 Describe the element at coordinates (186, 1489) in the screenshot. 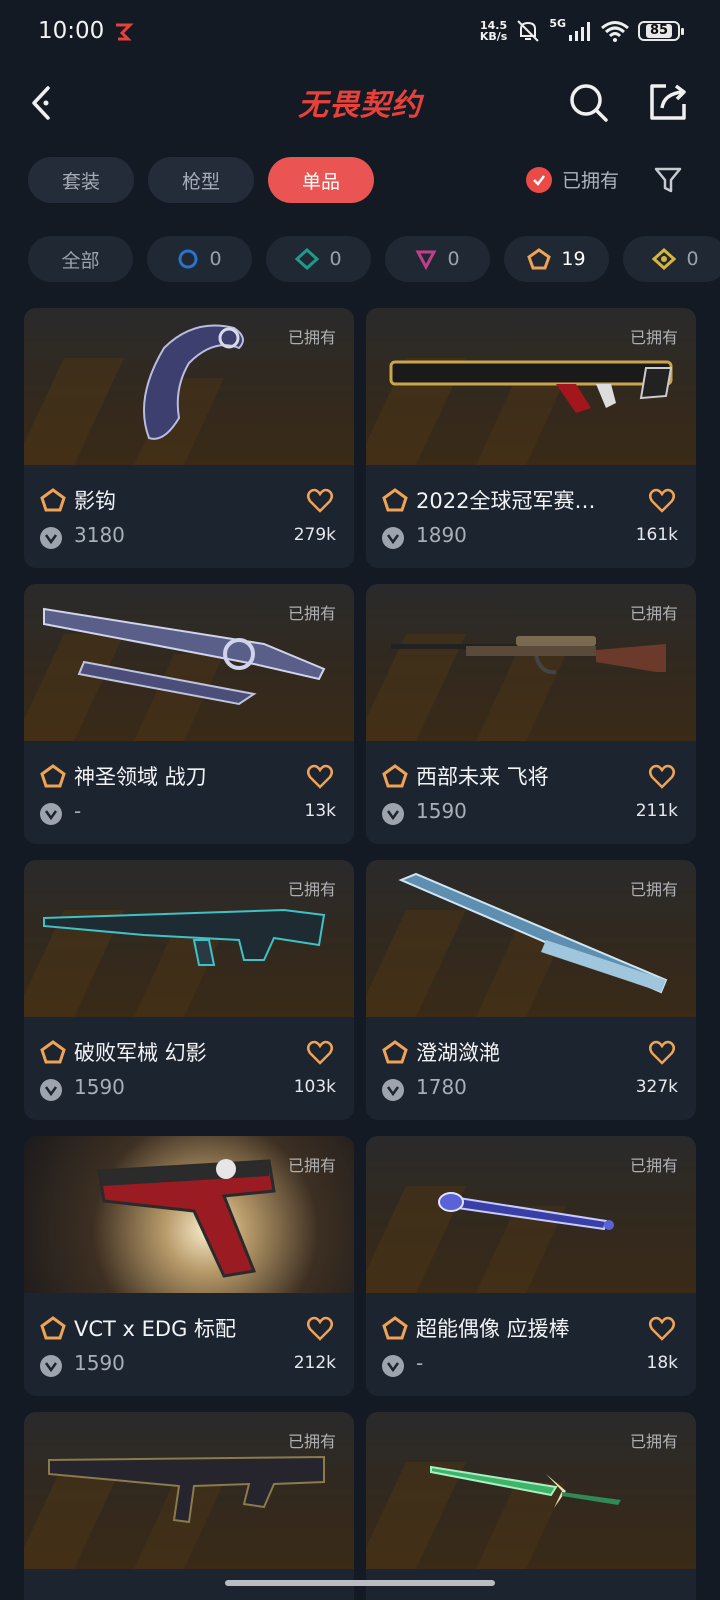

I see `smg-image` at that location.